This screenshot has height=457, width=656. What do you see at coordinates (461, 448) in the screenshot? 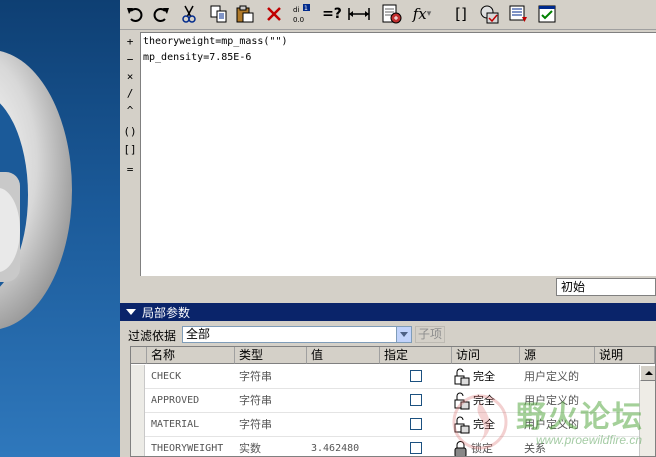
I see `lock-closed-icon` at bounding box center [461, 448].